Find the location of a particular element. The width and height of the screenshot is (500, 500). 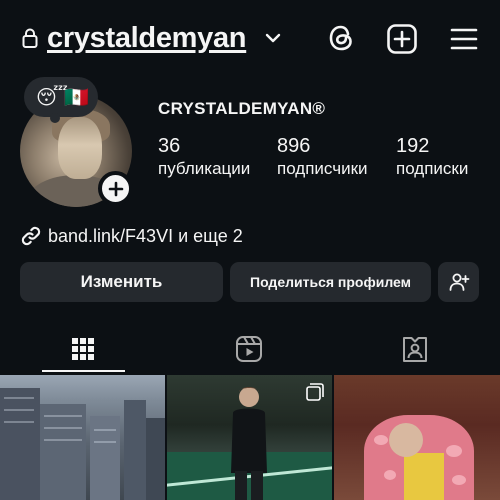

edit-profile-button: Изменить is located at coordinates (121, 282).